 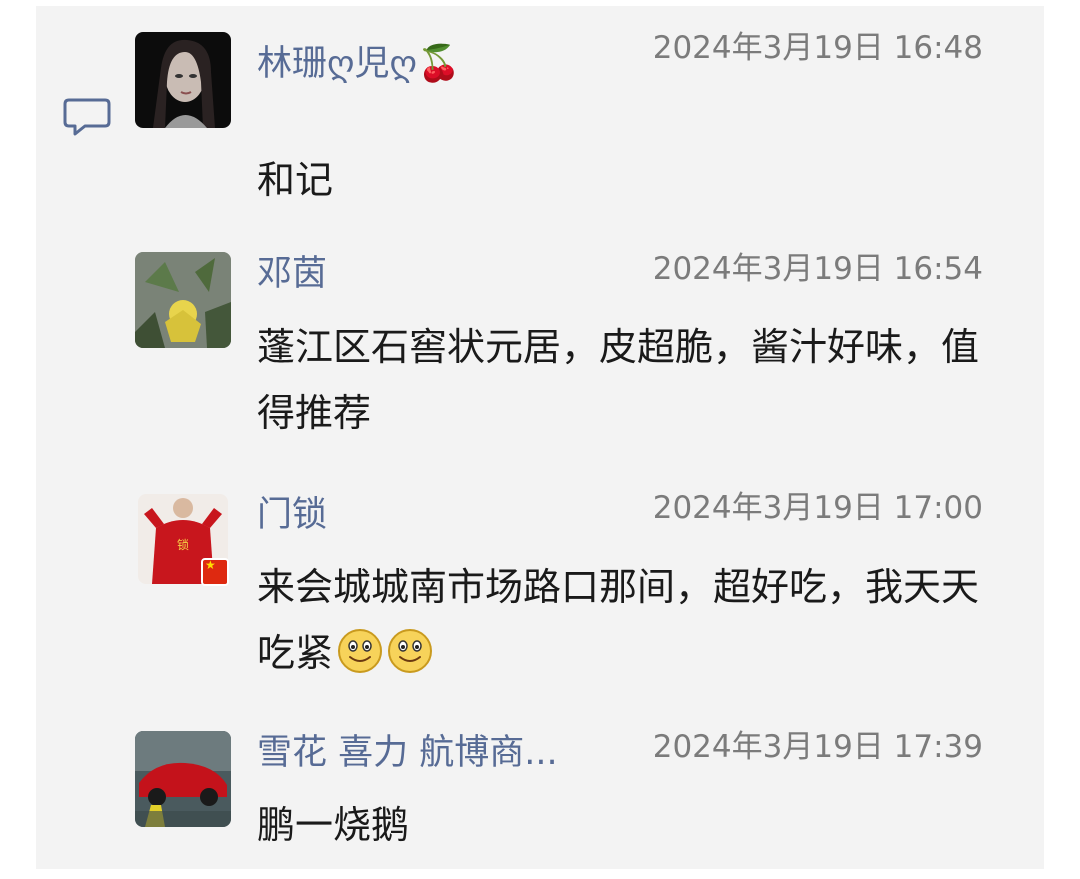 I want to click on comment-time: 2024年3月19日 16:54, so click(x=817, y=269).